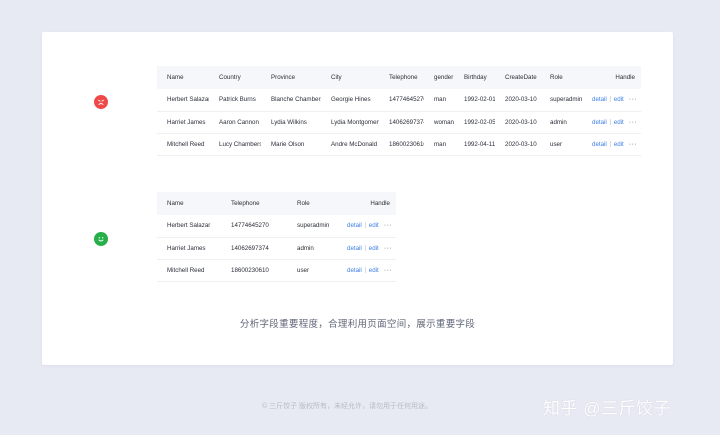  What do you see at coordinates (475, 77) in the screenshot?
I see `column-header: Birthday` at bounding box center [475, 77].